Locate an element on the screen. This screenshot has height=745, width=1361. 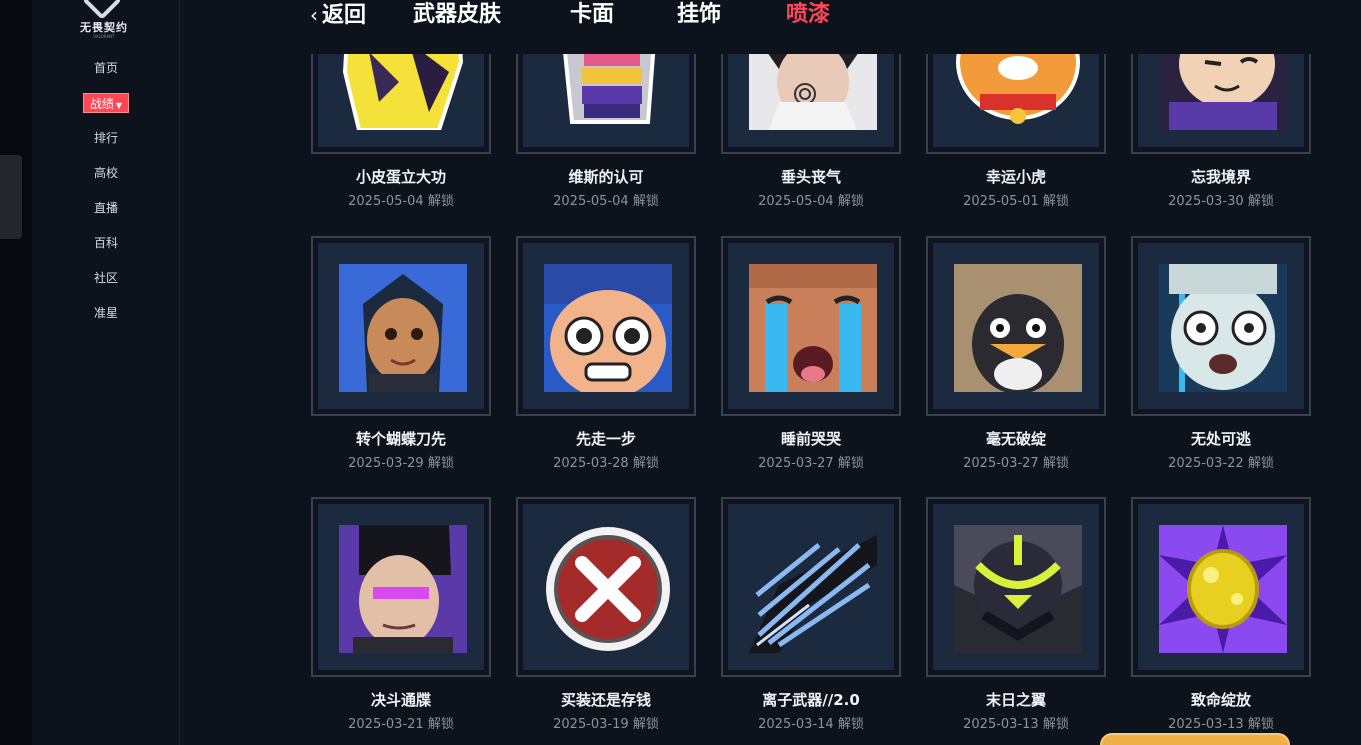
spray-unlock-date: 2025-03-21 解锁 is located at coordinates (401, 722).